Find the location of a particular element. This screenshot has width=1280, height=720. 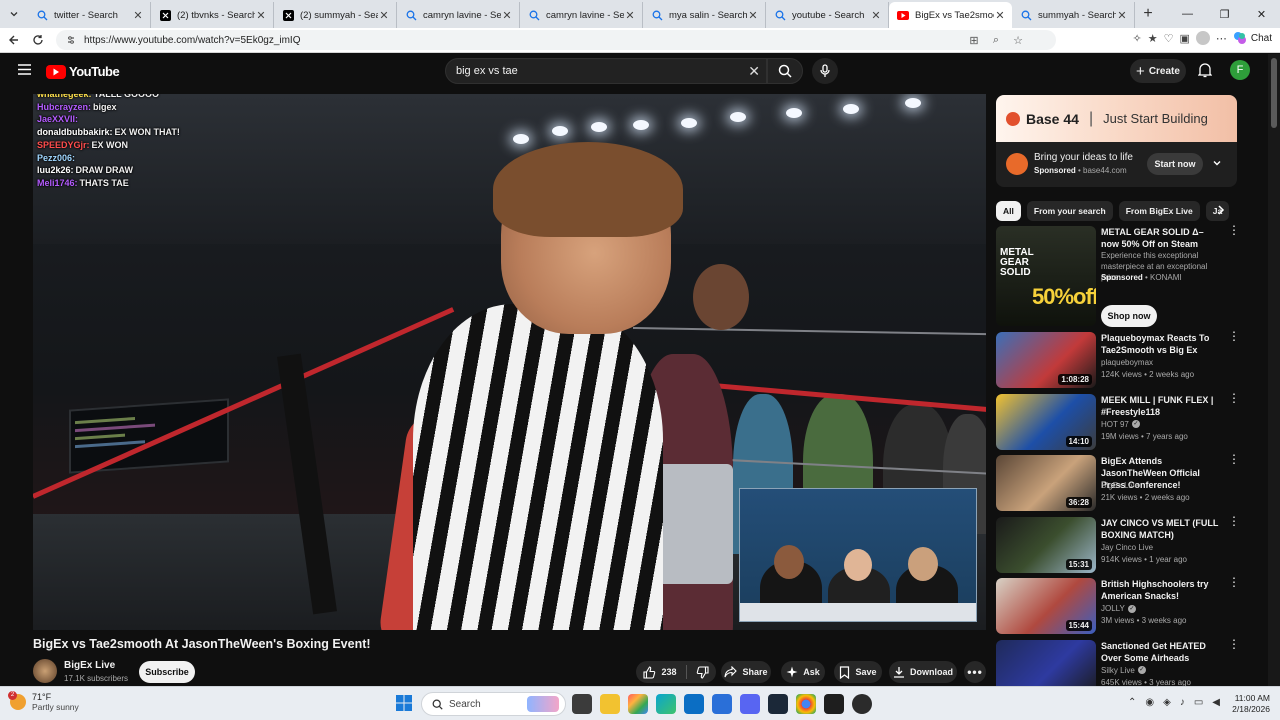

video-title: MEEK MILL | FUNK FLEX | #Freestyle118 is located at coordinates (1161, 406).